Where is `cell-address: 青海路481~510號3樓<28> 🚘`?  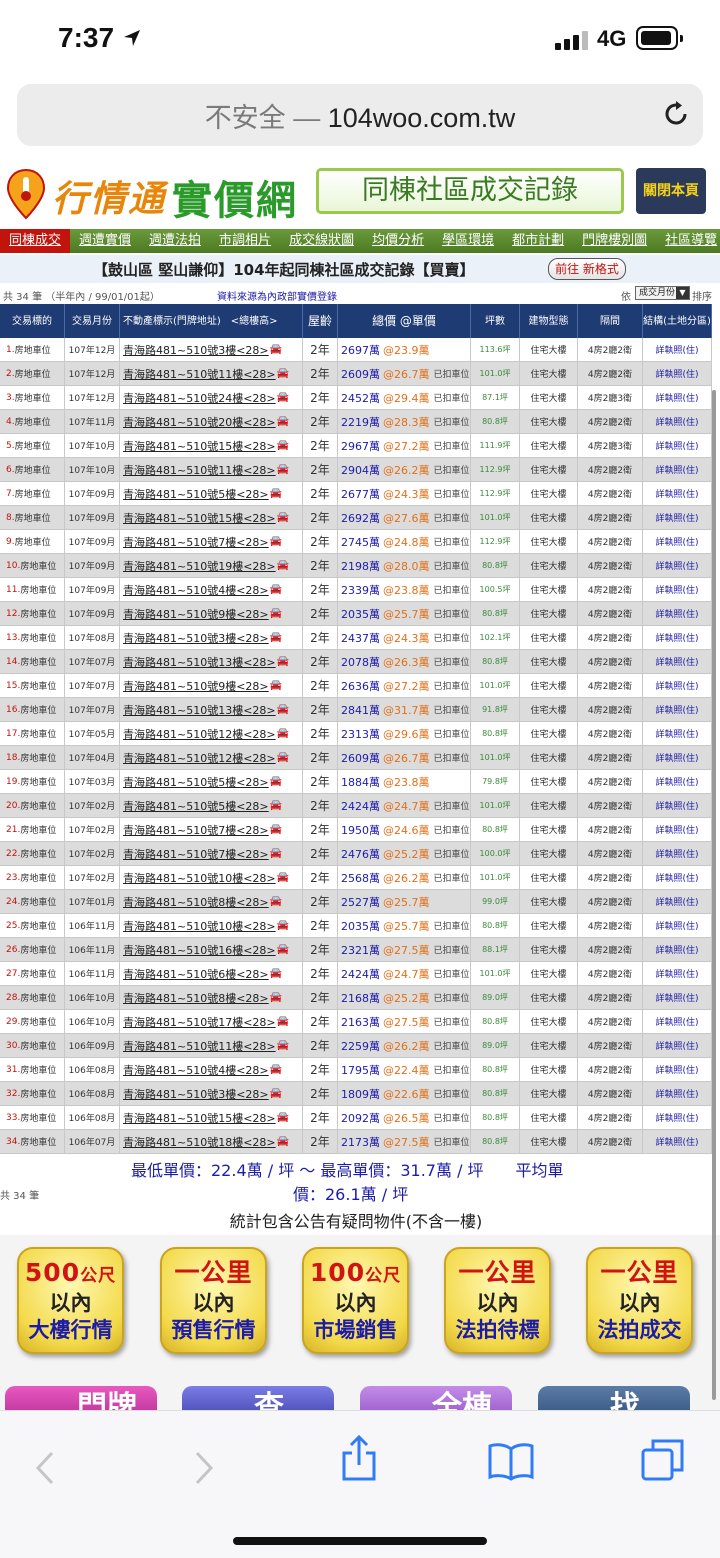 cell-address: 青海路481~510號3樓<28> 🚘 is located at coordinates (211, 1093).